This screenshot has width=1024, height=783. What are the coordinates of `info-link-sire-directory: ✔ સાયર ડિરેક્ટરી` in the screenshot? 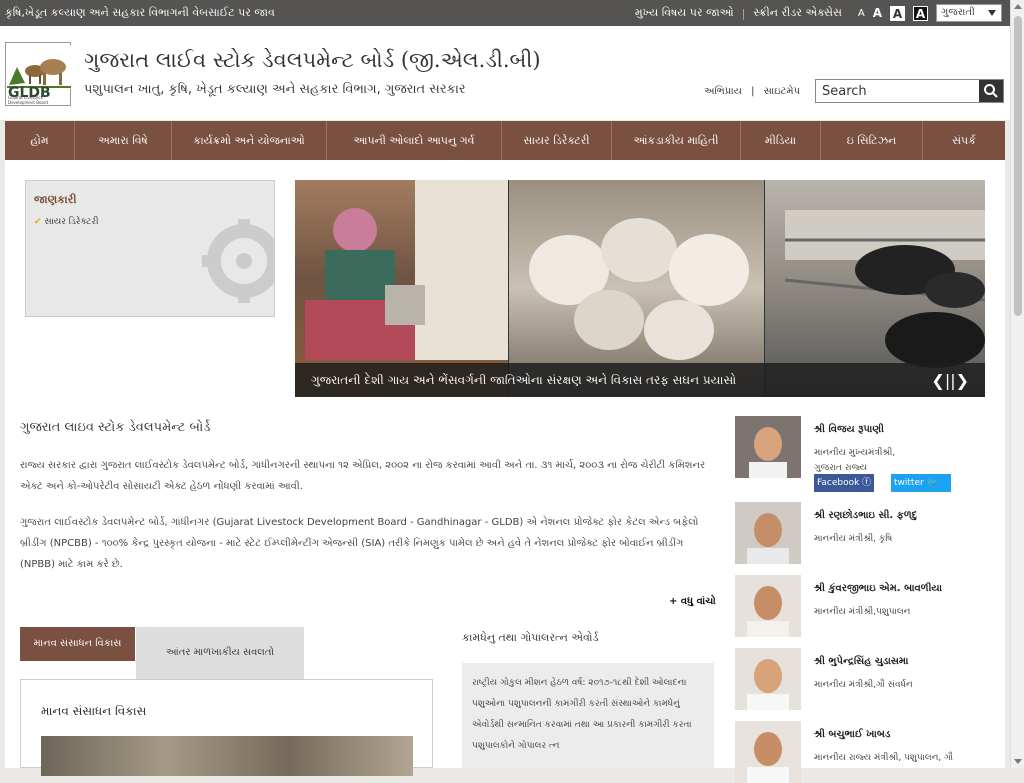 It's located at (66, 222).